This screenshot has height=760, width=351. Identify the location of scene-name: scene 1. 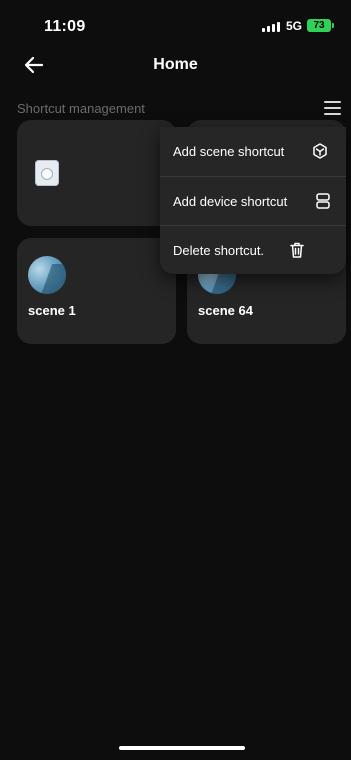
(52, 310).